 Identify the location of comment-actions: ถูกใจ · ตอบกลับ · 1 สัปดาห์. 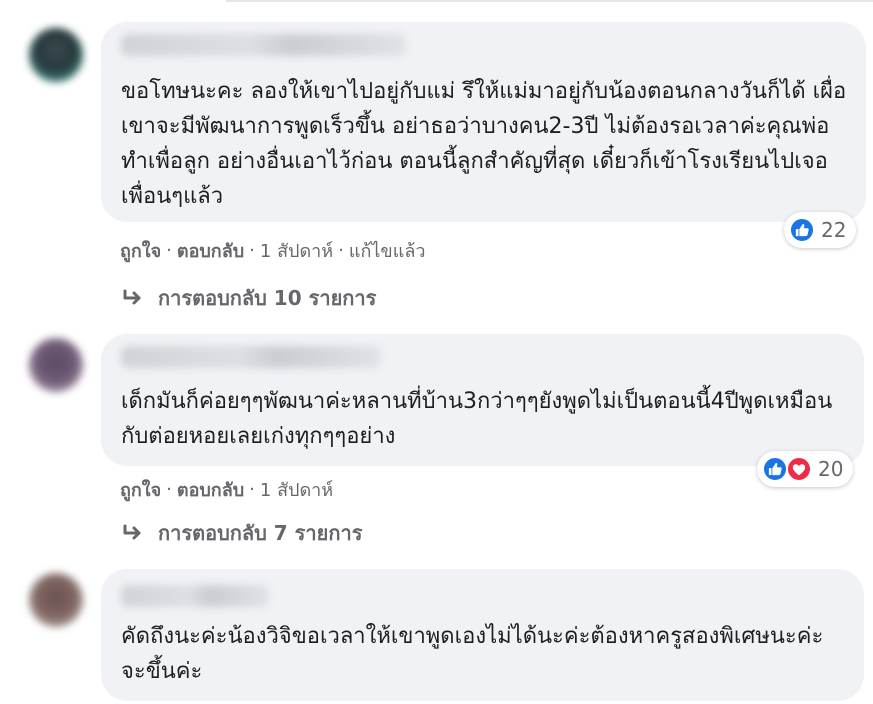
(226, 489).